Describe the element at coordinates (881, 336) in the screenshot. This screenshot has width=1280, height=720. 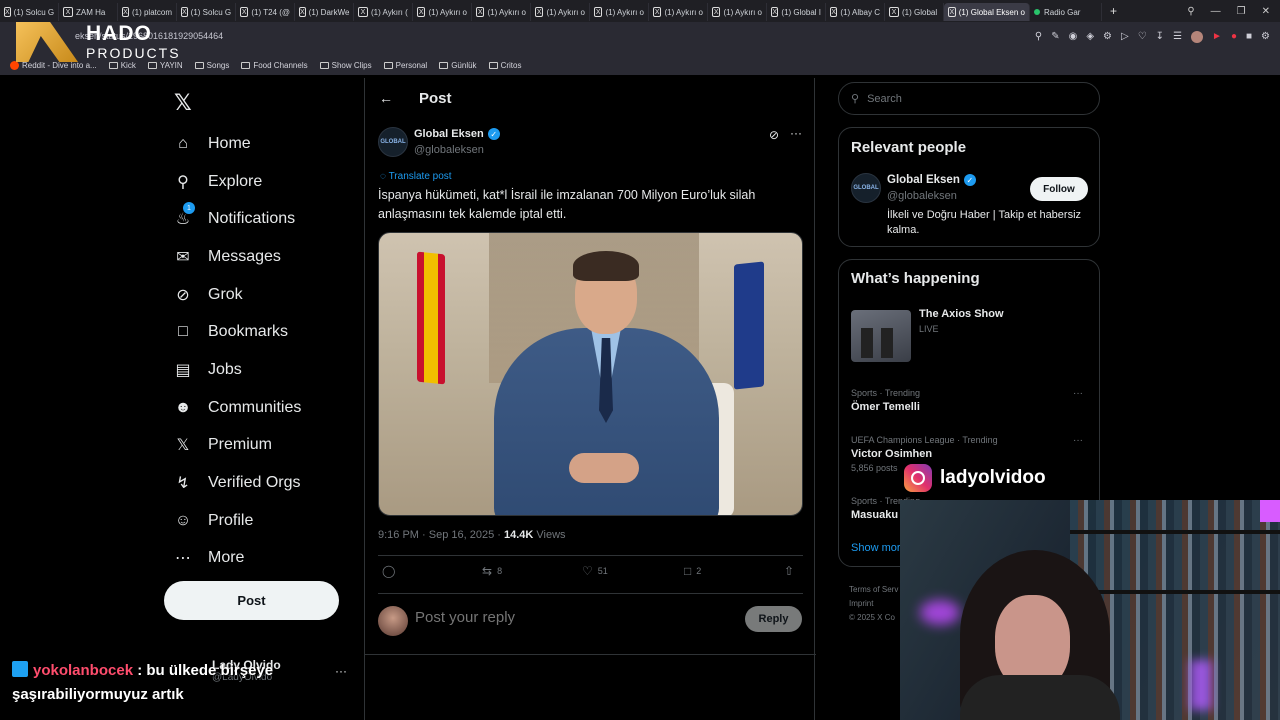
I see `live-show-thumbnail` at that location.